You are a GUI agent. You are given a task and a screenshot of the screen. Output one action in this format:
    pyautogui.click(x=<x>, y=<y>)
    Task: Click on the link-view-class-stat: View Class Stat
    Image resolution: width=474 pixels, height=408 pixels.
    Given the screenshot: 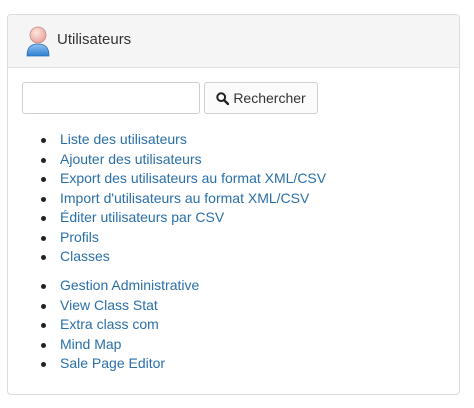 What is the action you would take?
    pyautogui.click(x=109, y=305)
    